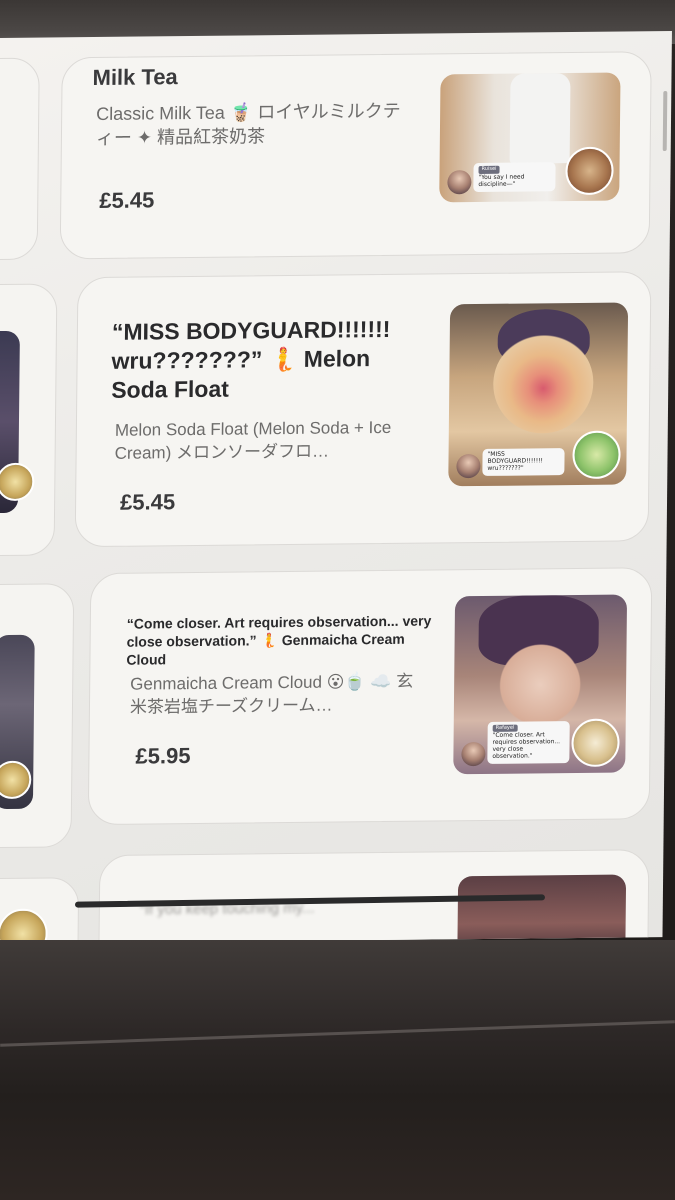 The image size is (675, 1200). Describe the element at coordinates (163, 756) in the screenshot. I see `product-price: £5.95` at that location.